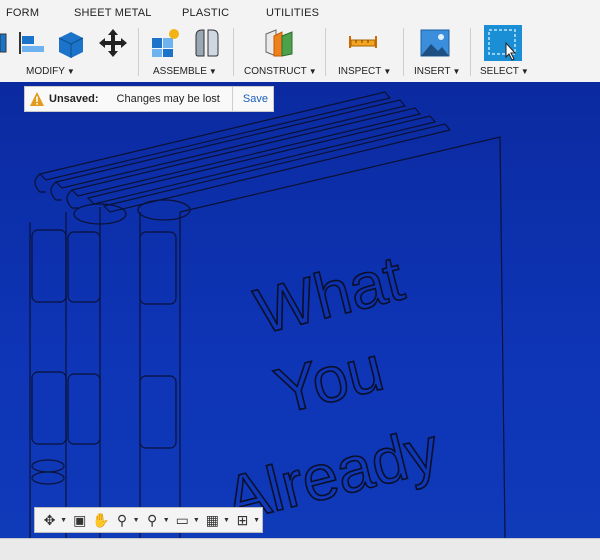 Image resolution: width=600 pixels, height=560 pixels. I want to click on model-word-1: What, so click(329, 295).